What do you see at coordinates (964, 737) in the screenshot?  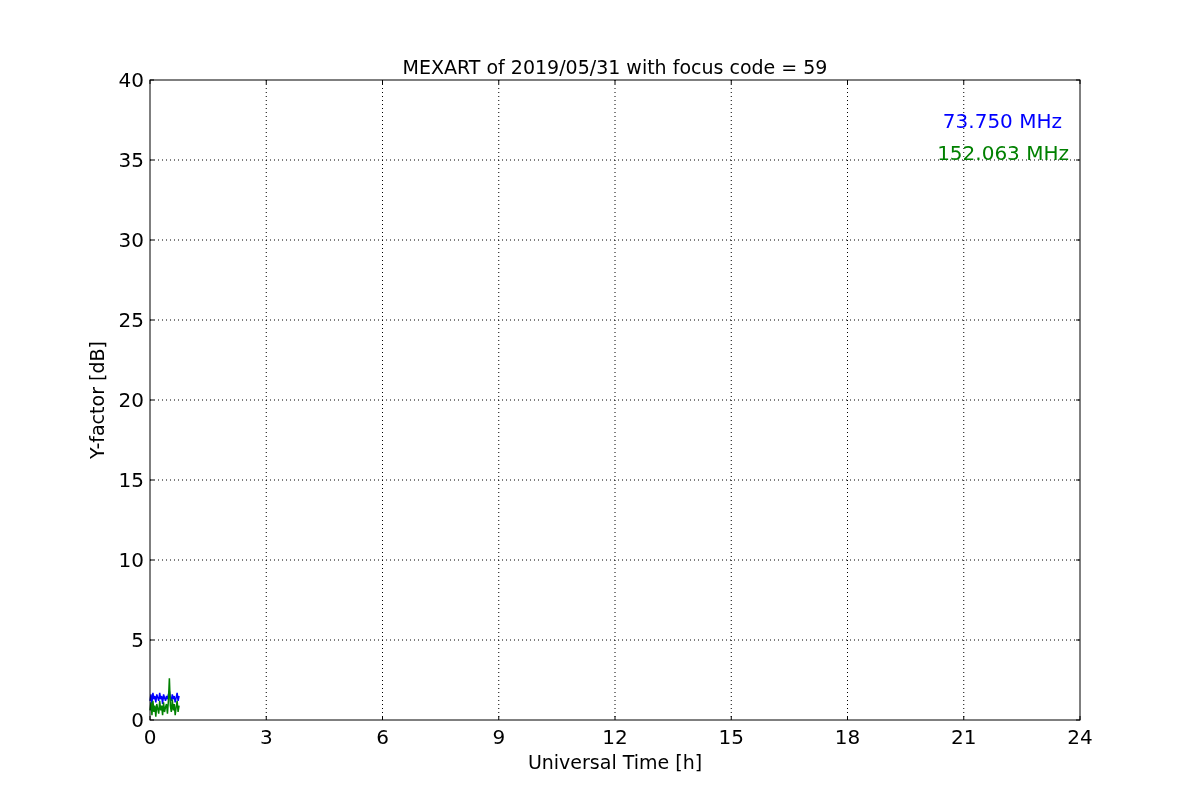 I see `x-tick-label: 21` at bounding box center [964, 737].